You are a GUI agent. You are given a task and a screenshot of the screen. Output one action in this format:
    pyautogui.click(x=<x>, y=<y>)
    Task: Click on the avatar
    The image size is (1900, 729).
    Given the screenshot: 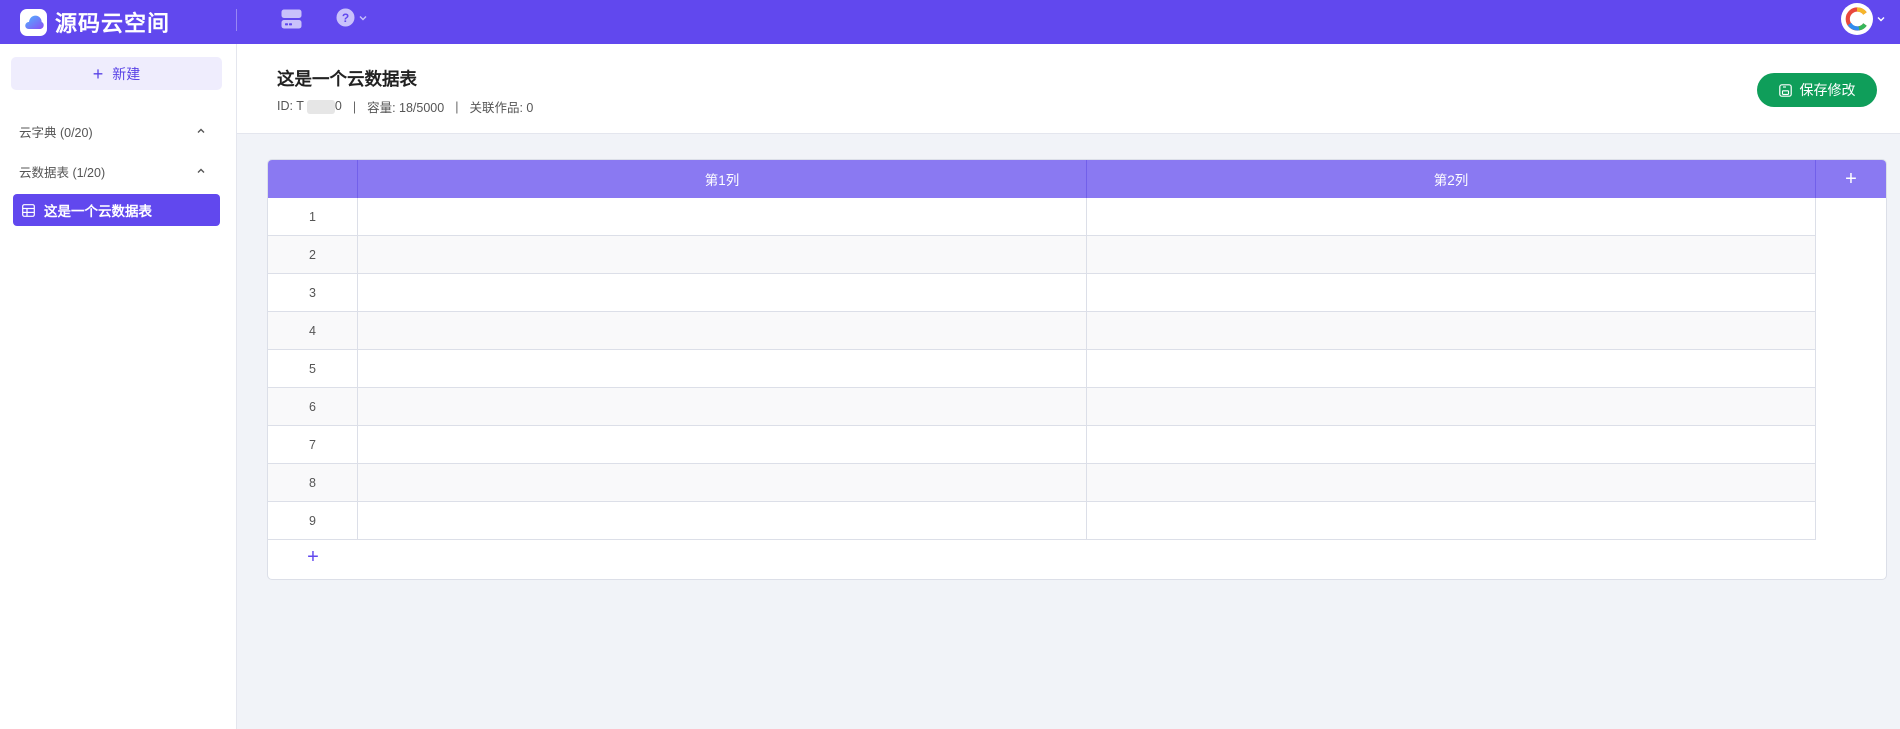 What is the action you would take?
    pyautogui.click(x=1857, y=19)
    